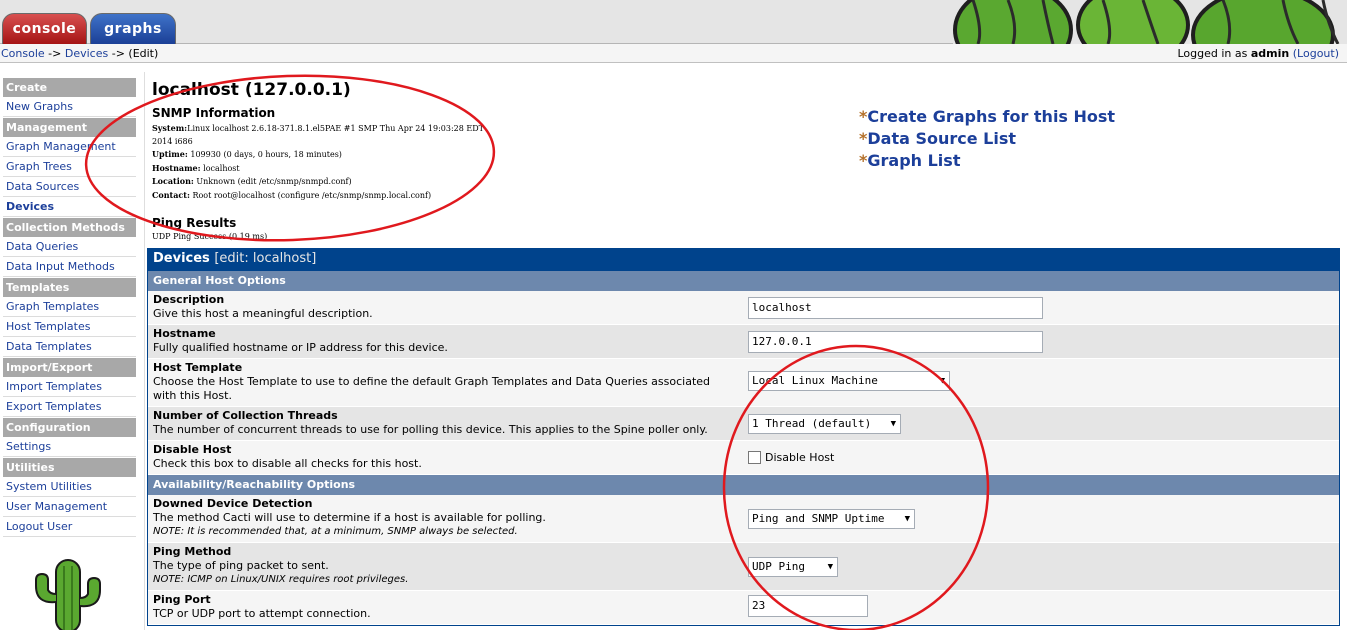  I want to click on cactus-logo, so click(68, 594).